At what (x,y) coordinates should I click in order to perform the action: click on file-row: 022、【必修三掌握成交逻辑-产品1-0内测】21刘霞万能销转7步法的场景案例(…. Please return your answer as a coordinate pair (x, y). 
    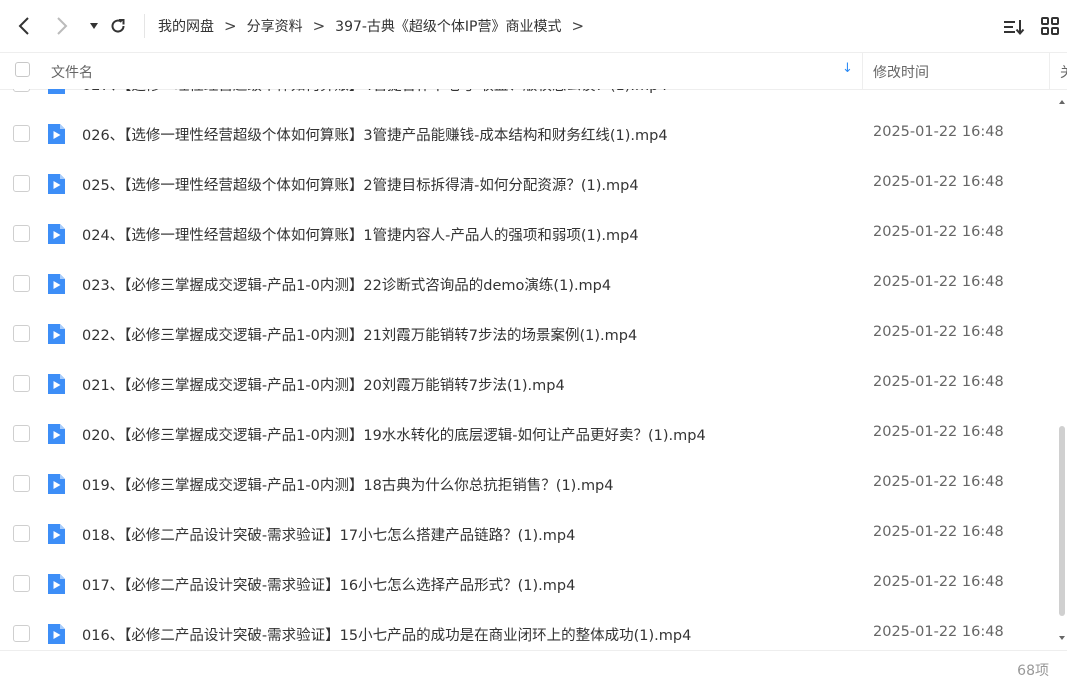
    Looking at the image, I should click on (530, 334).